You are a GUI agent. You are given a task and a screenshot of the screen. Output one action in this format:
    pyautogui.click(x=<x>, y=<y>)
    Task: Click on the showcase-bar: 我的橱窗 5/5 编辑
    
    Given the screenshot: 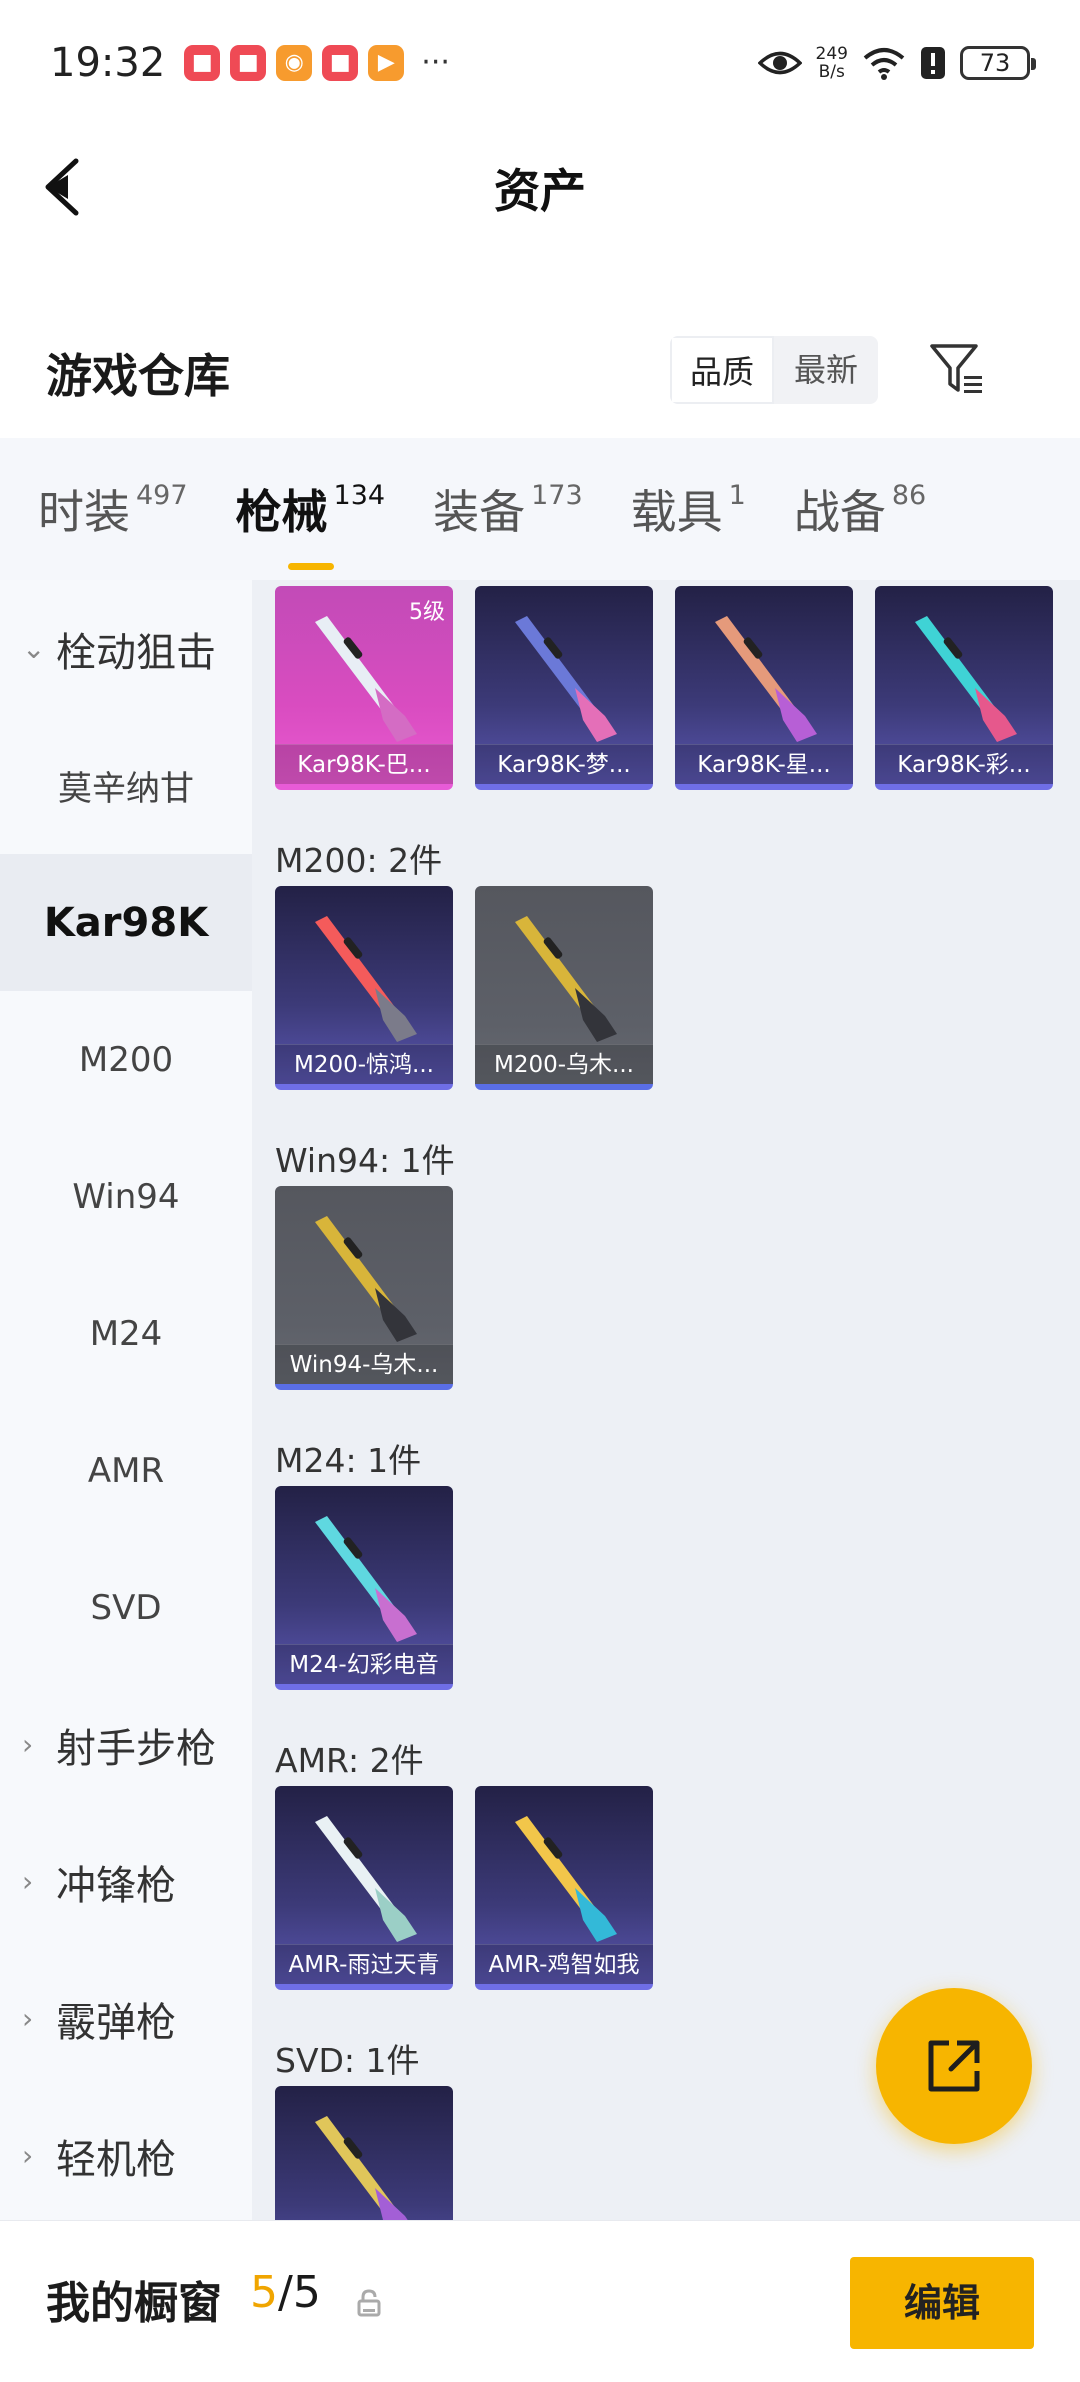 What is the action you would take?
    pyautogui.click(x=540, y=2301)
    